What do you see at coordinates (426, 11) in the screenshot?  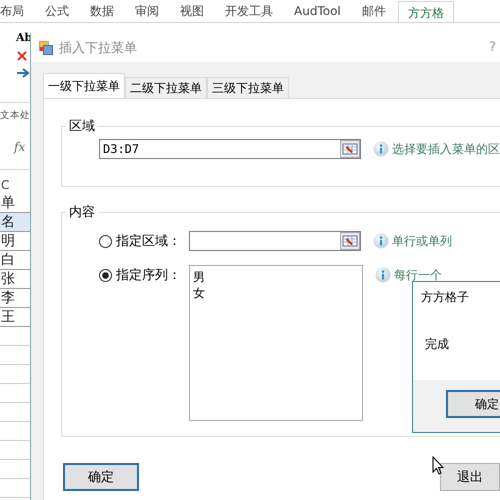 I see `ribbon-tab: 方方格` at bounding box center [426, 11].